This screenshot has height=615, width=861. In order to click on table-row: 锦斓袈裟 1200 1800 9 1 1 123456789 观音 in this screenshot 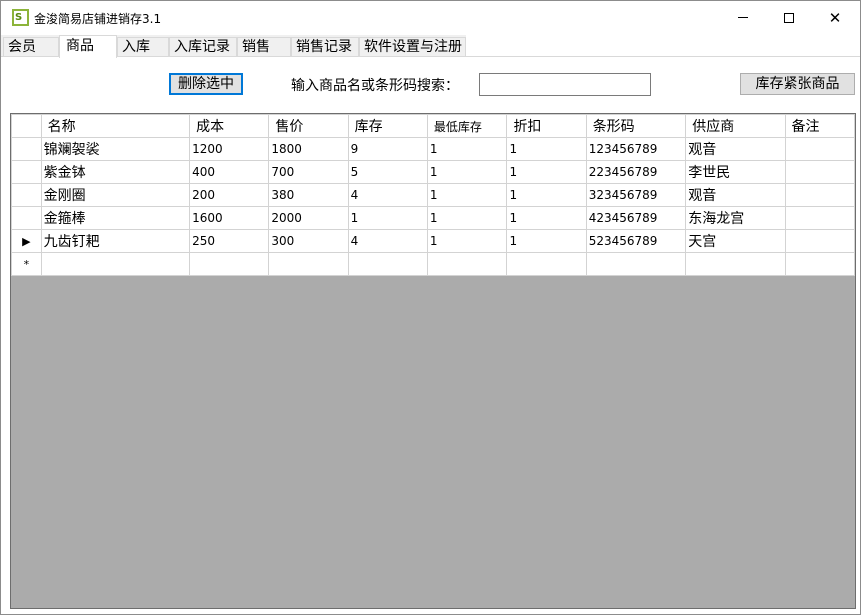, I will do `click(433, 149)`.